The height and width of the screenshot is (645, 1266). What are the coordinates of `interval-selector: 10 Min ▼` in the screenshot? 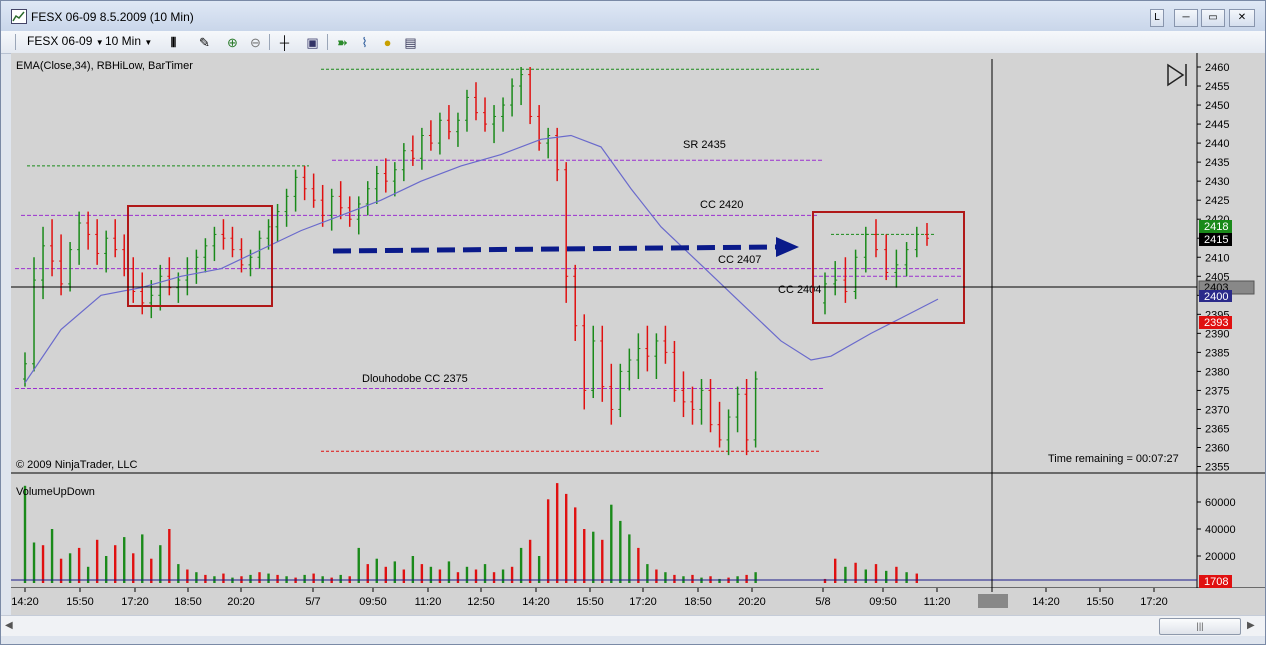 It's located at (128, 41).